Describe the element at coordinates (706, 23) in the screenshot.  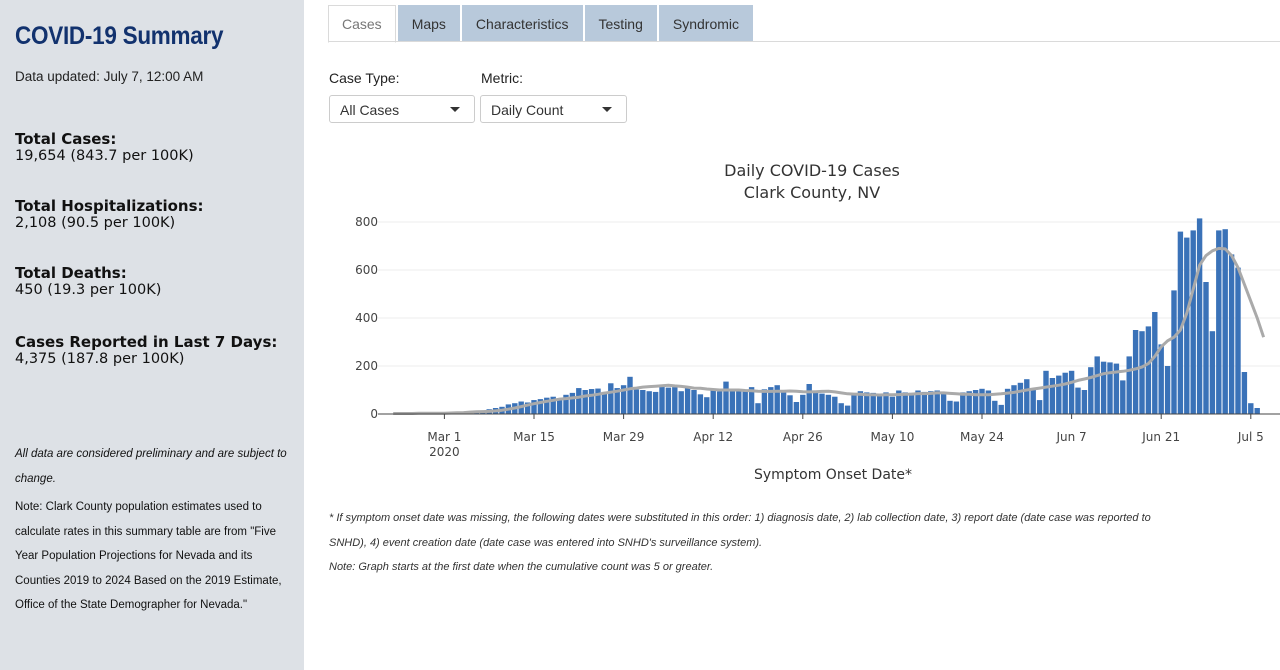
I see `tab-syndromic: Syndromic` at that location.